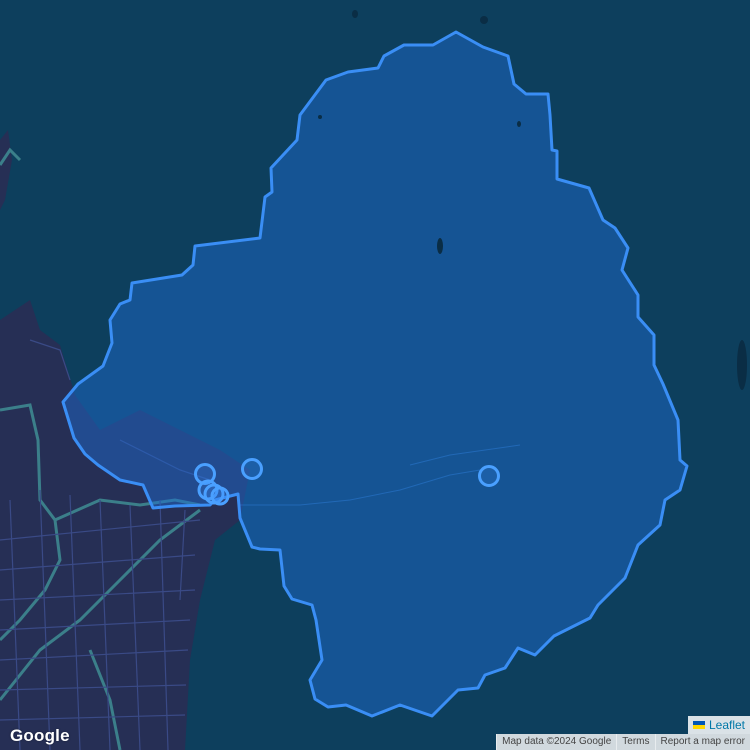 This screenshot has width=750, height=750. What do you see at coordinates (698, 725) in the screenshot?
I see `ukraine-flag-icon` at bounding box center [698, 725].